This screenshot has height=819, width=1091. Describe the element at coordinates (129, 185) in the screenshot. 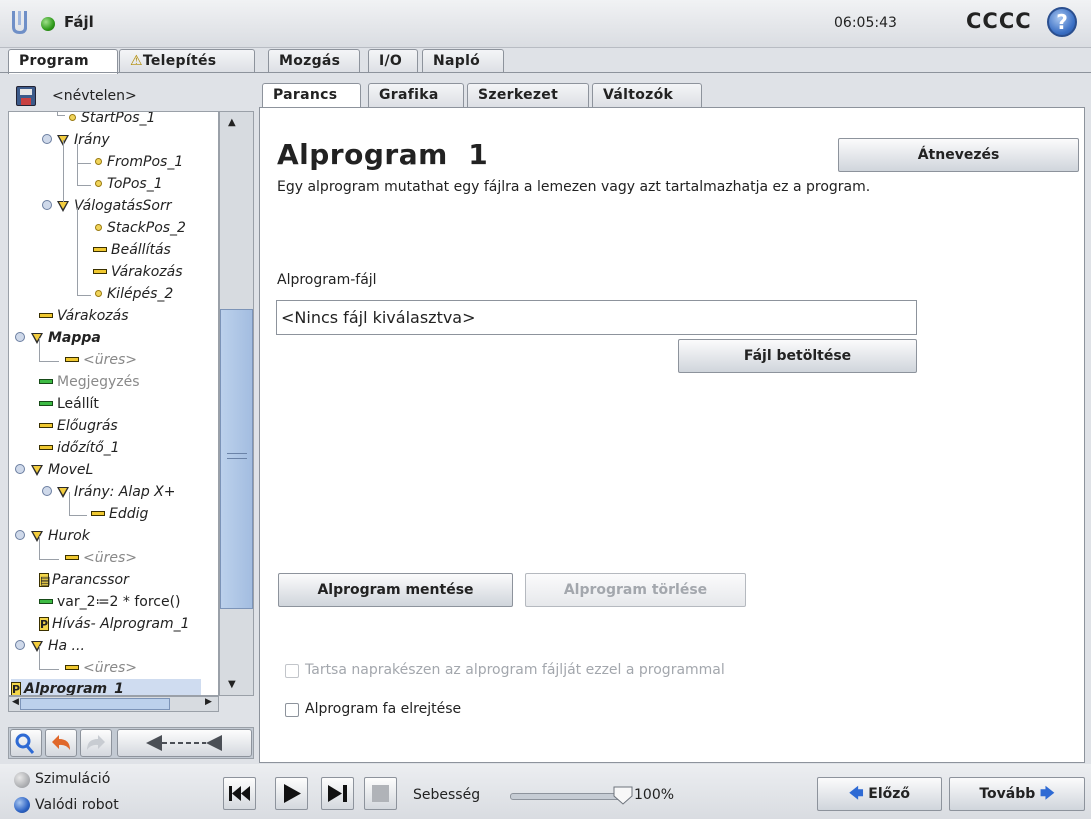

I see `tree-node: ToPos_1` at that location.